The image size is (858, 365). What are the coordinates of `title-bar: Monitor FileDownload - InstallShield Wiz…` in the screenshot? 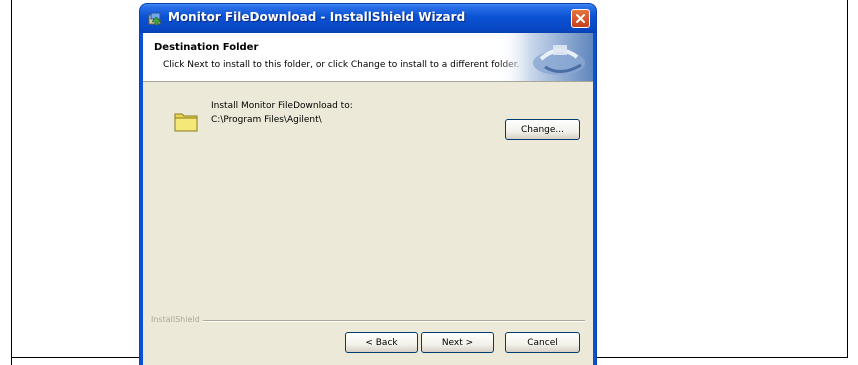 It's located at (368, 18).